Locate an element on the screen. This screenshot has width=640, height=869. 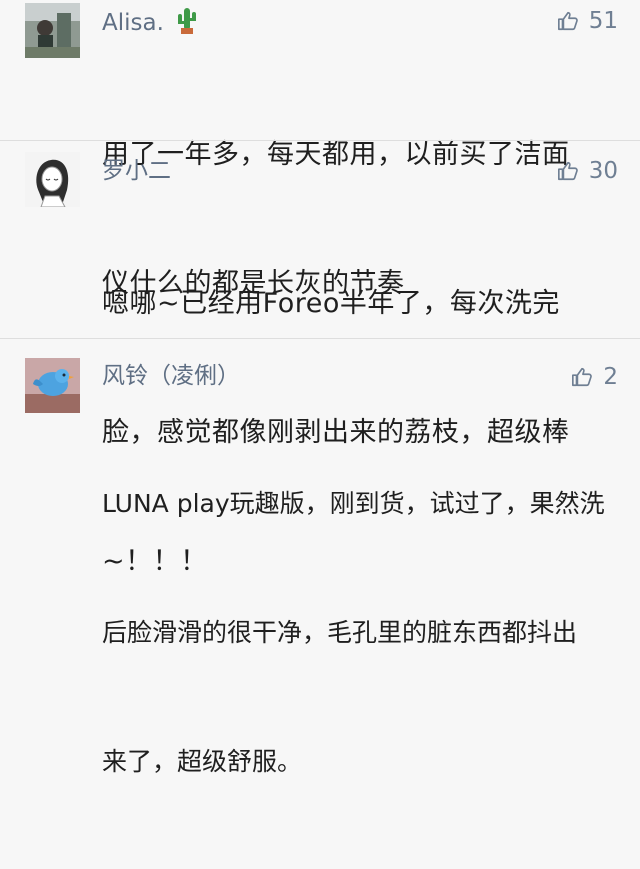
like-button: 51 is located at coordinates (587, 21).